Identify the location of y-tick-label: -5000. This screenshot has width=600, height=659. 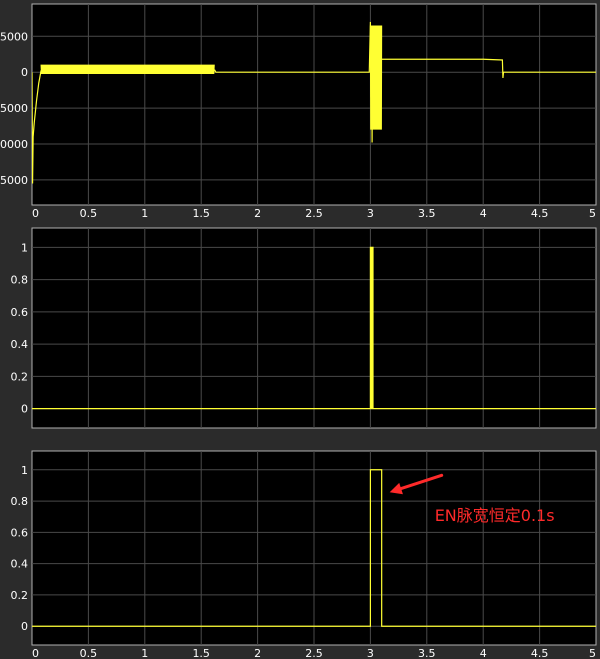
(14, 108).